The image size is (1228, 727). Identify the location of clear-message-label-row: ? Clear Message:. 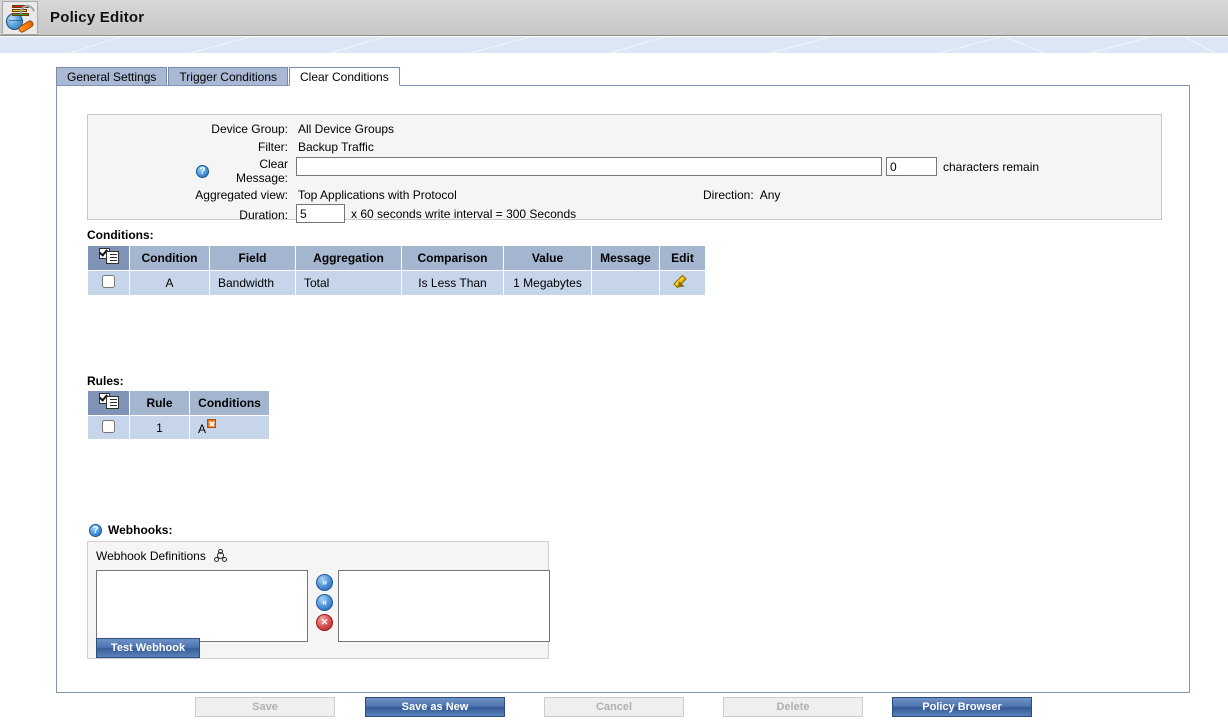
(242, 171).